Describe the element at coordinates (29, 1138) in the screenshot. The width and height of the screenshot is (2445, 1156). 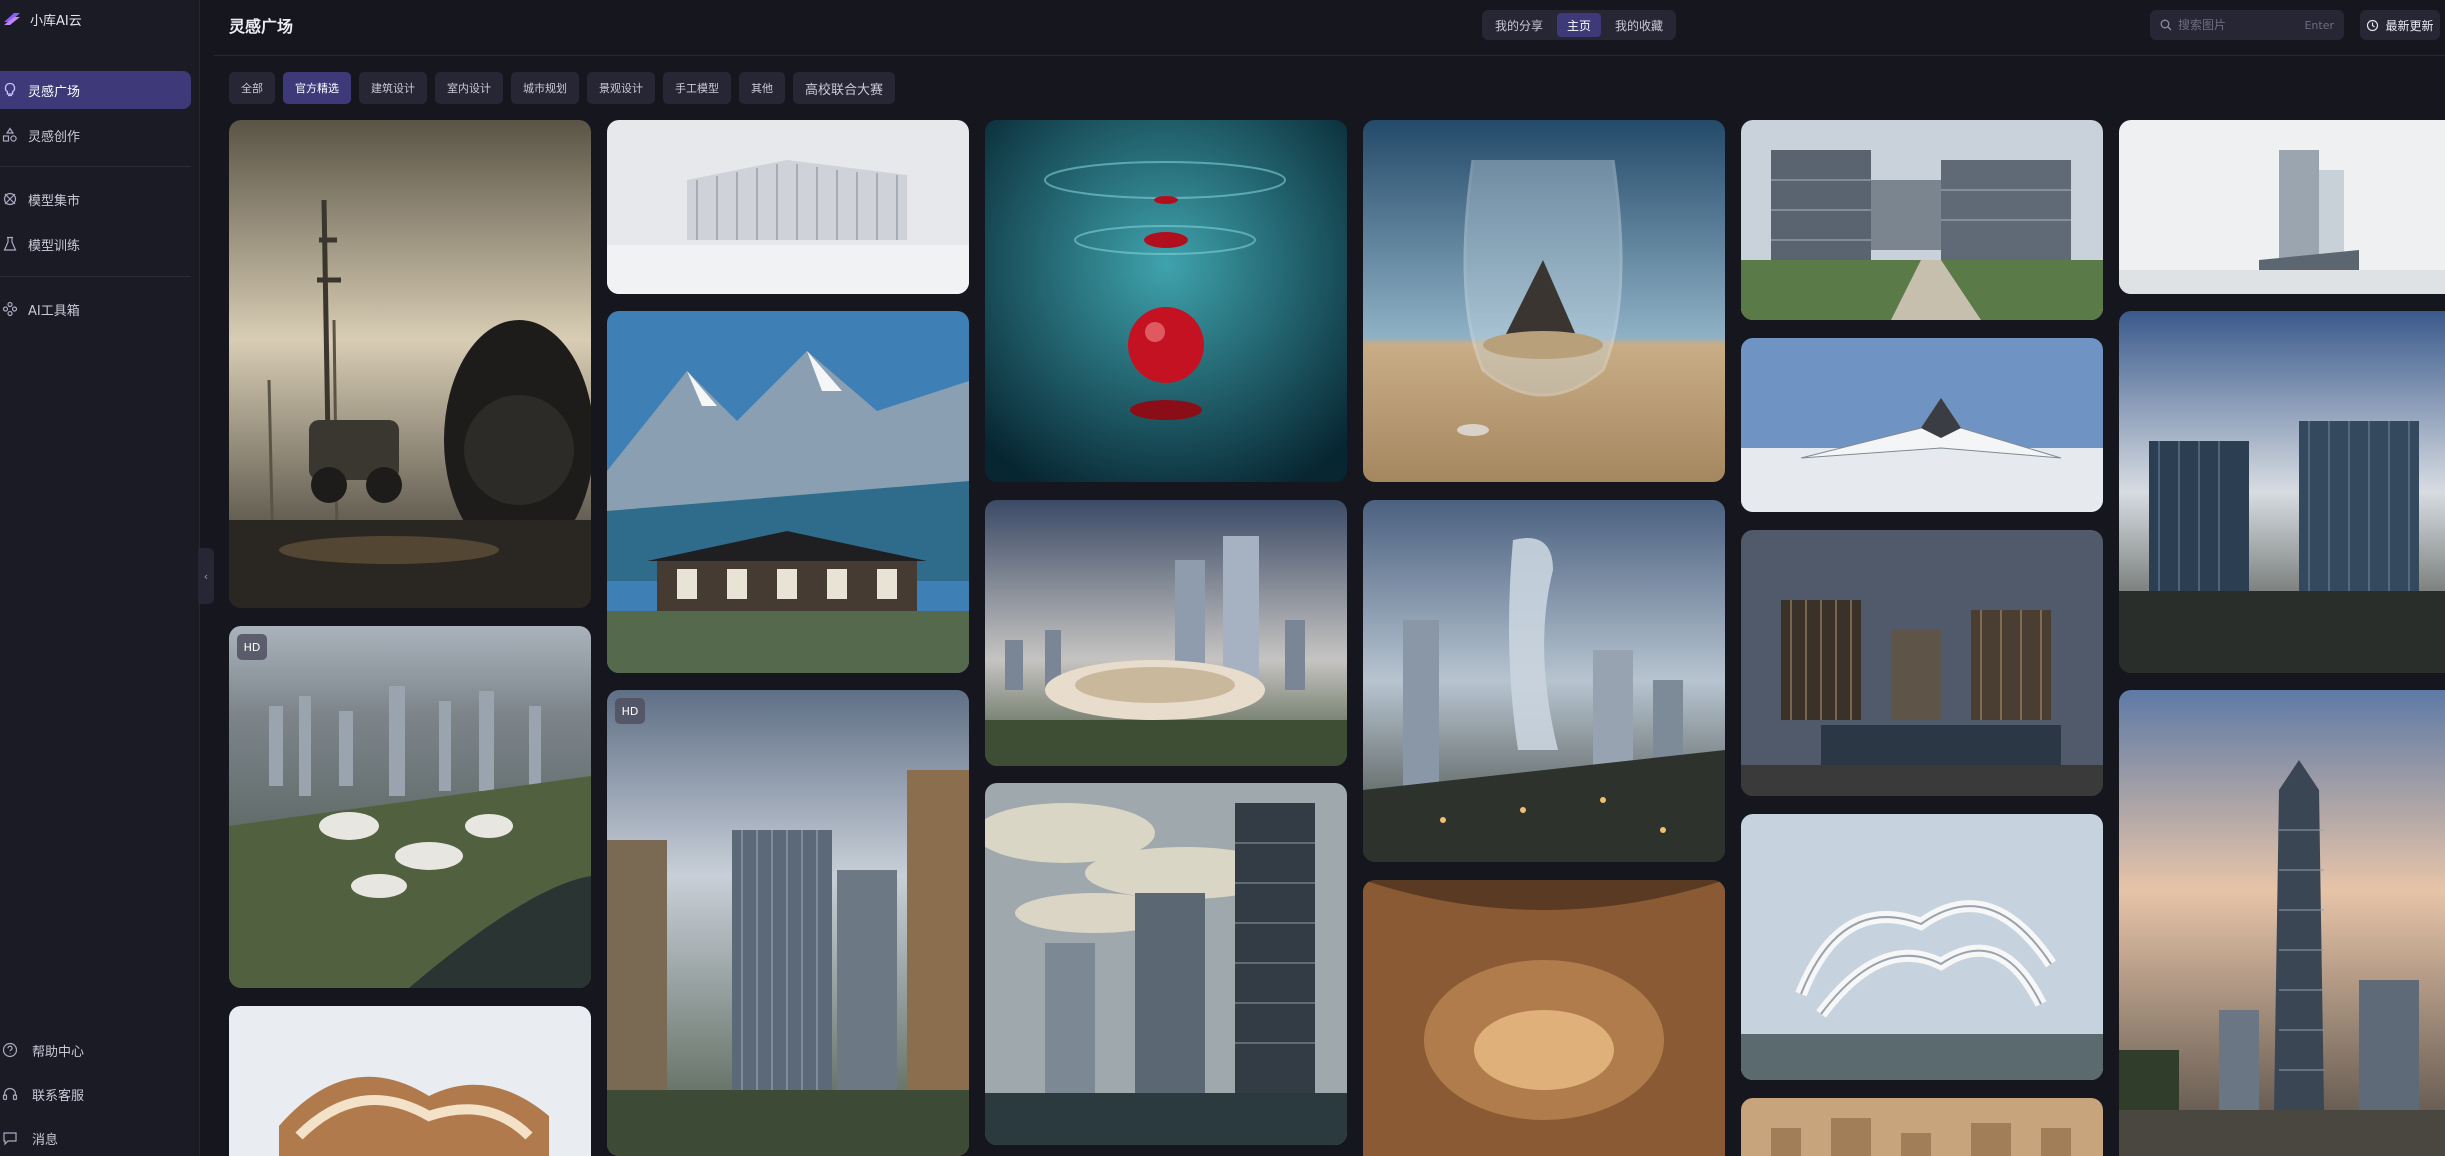
I see `sidebar-item-messages: 消息` at that location.